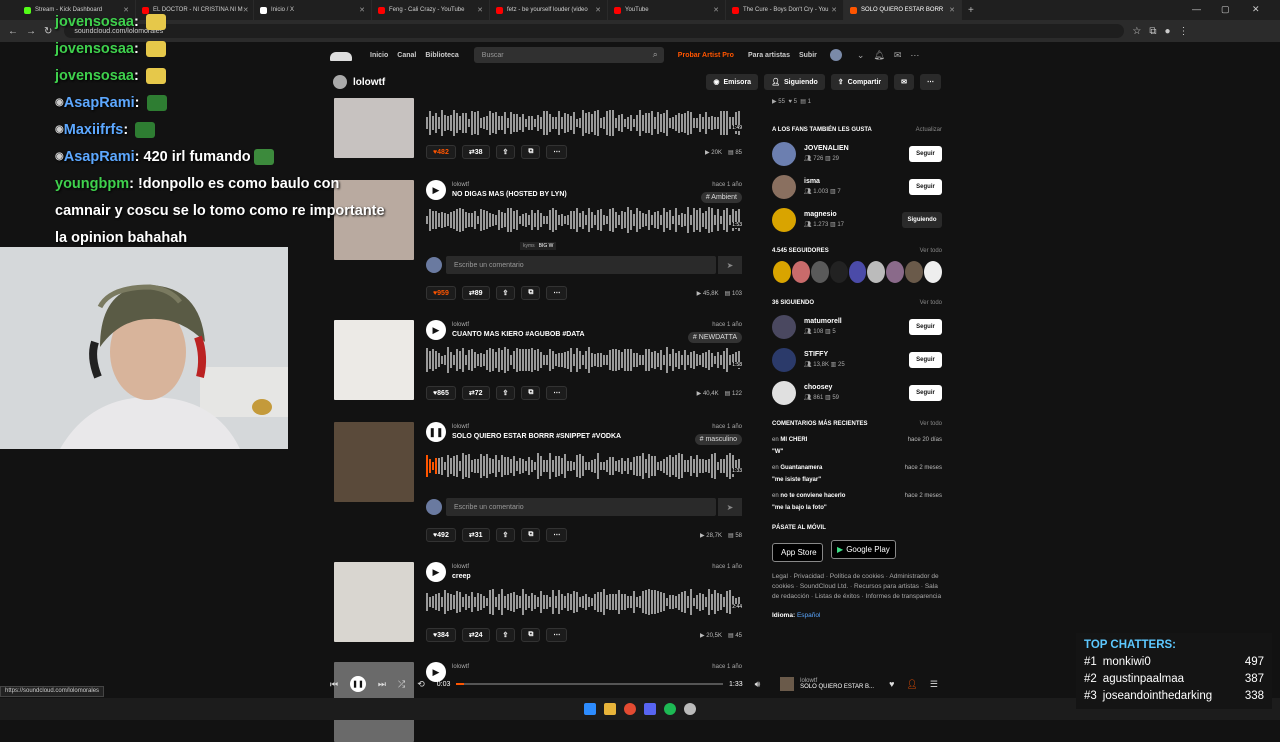 Image resolution: width=1280 pixels, height=742 pixels. Describe the element at coordinates (706, 55) in the screenshot. I see `artist-pro-link: Probar Artist Pro` at that location.